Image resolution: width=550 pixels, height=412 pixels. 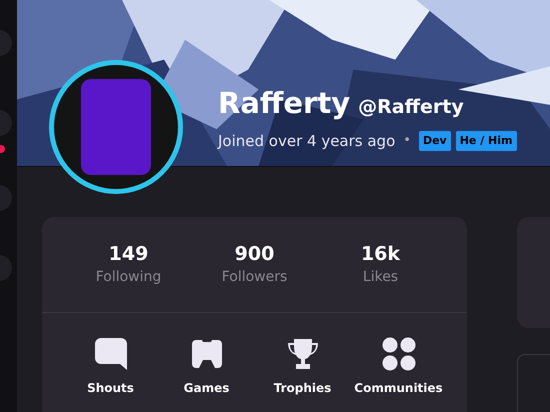 I want to click on stat-value: 16k, so click(x=380, y=255).